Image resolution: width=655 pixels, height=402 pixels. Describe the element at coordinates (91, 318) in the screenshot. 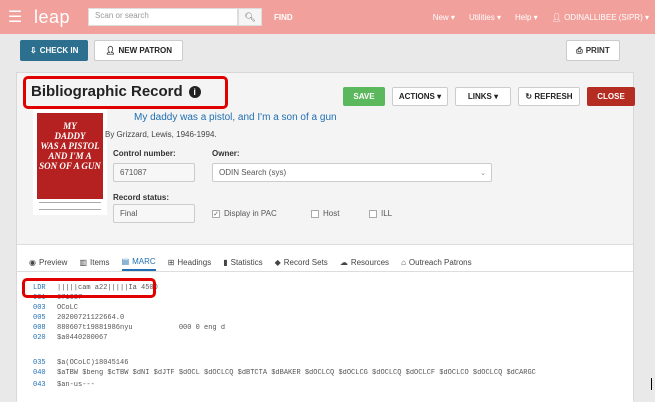

I see `marc-value: 20200721122664.0` at that location.